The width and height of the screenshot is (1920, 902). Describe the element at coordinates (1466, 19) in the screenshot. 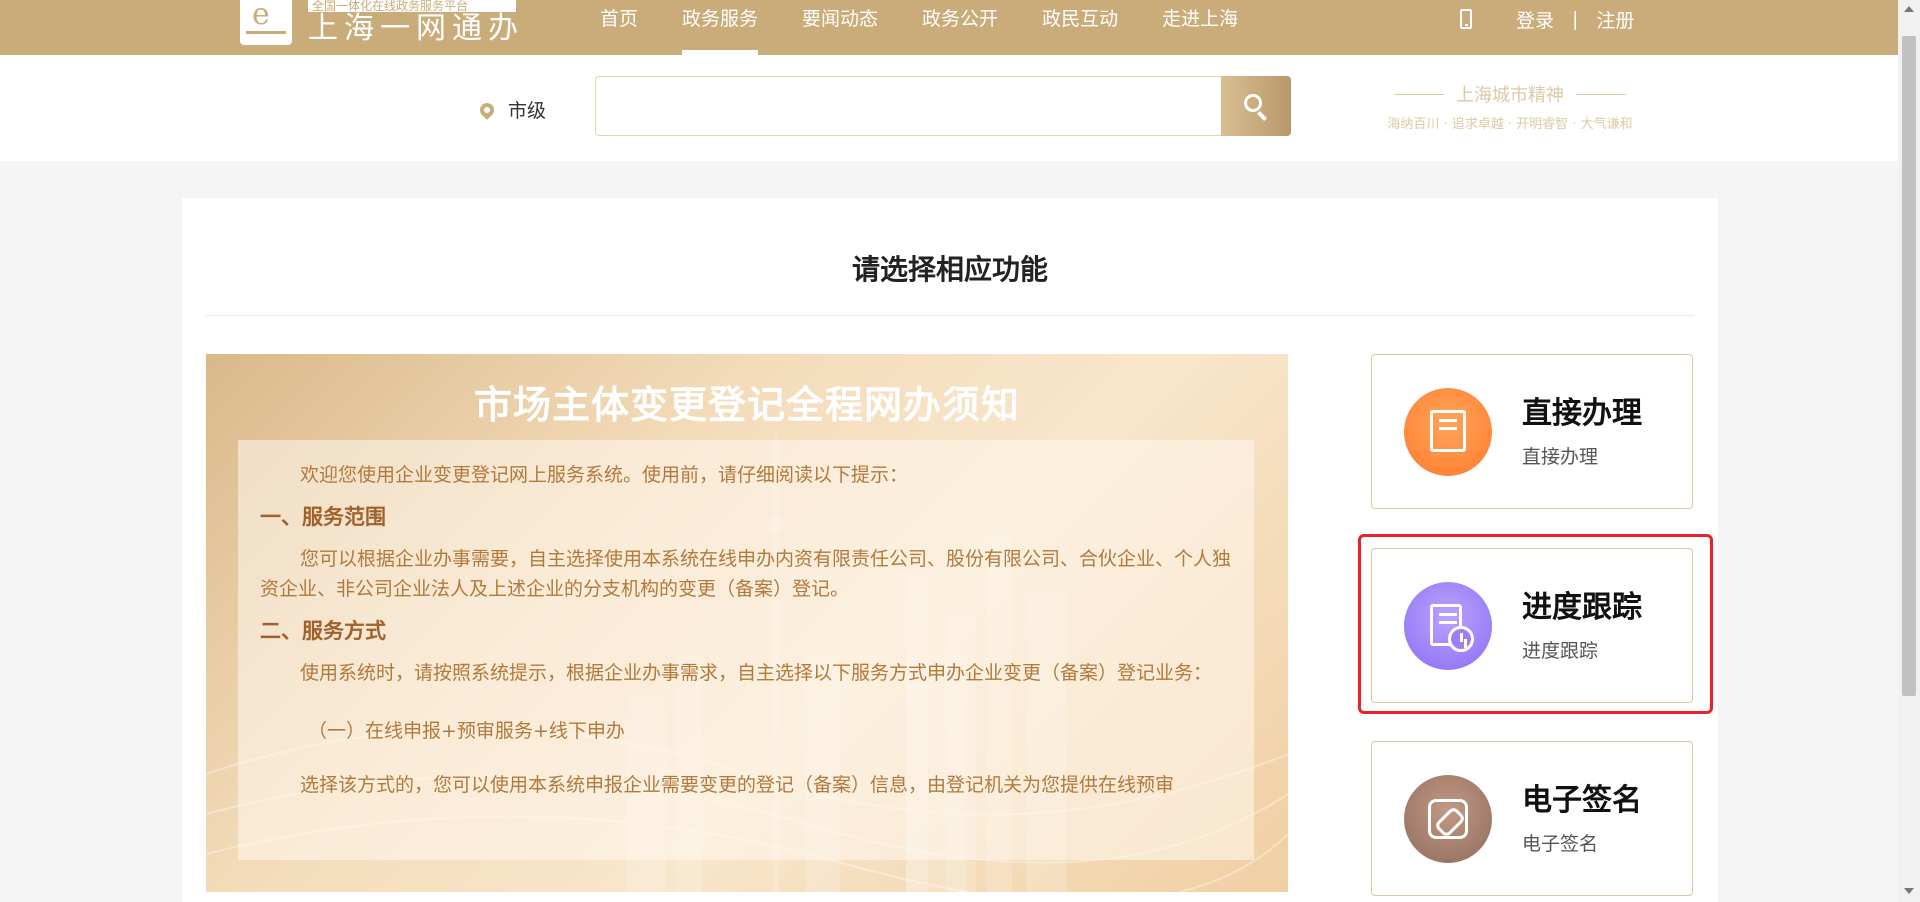

I see `mobile-phone-icon` at that location.